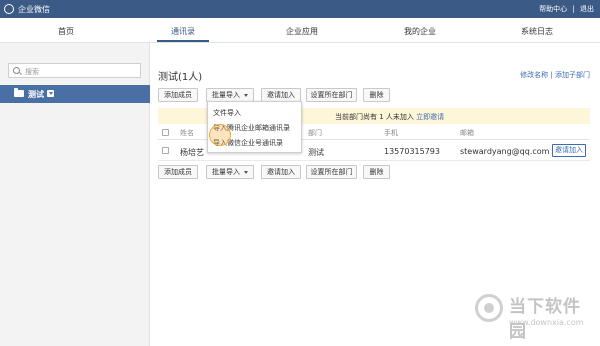 The image size is (600, 346). I want to click on main-nav: 首页 通讯录 企业应用 我的企业 系统日志, so click(300, 30).